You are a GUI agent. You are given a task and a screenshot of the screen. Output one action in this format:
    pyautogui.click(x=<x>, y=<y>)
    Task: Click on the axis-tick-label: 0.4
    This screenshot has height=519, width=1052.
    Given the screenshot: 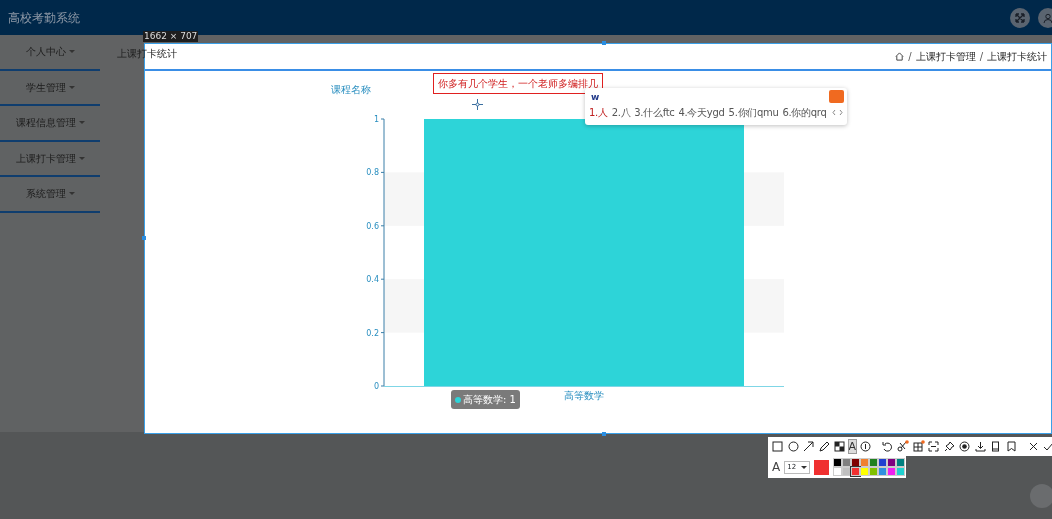 What is the action you would take?
    pyautogui.click(x=372, y=280)
    